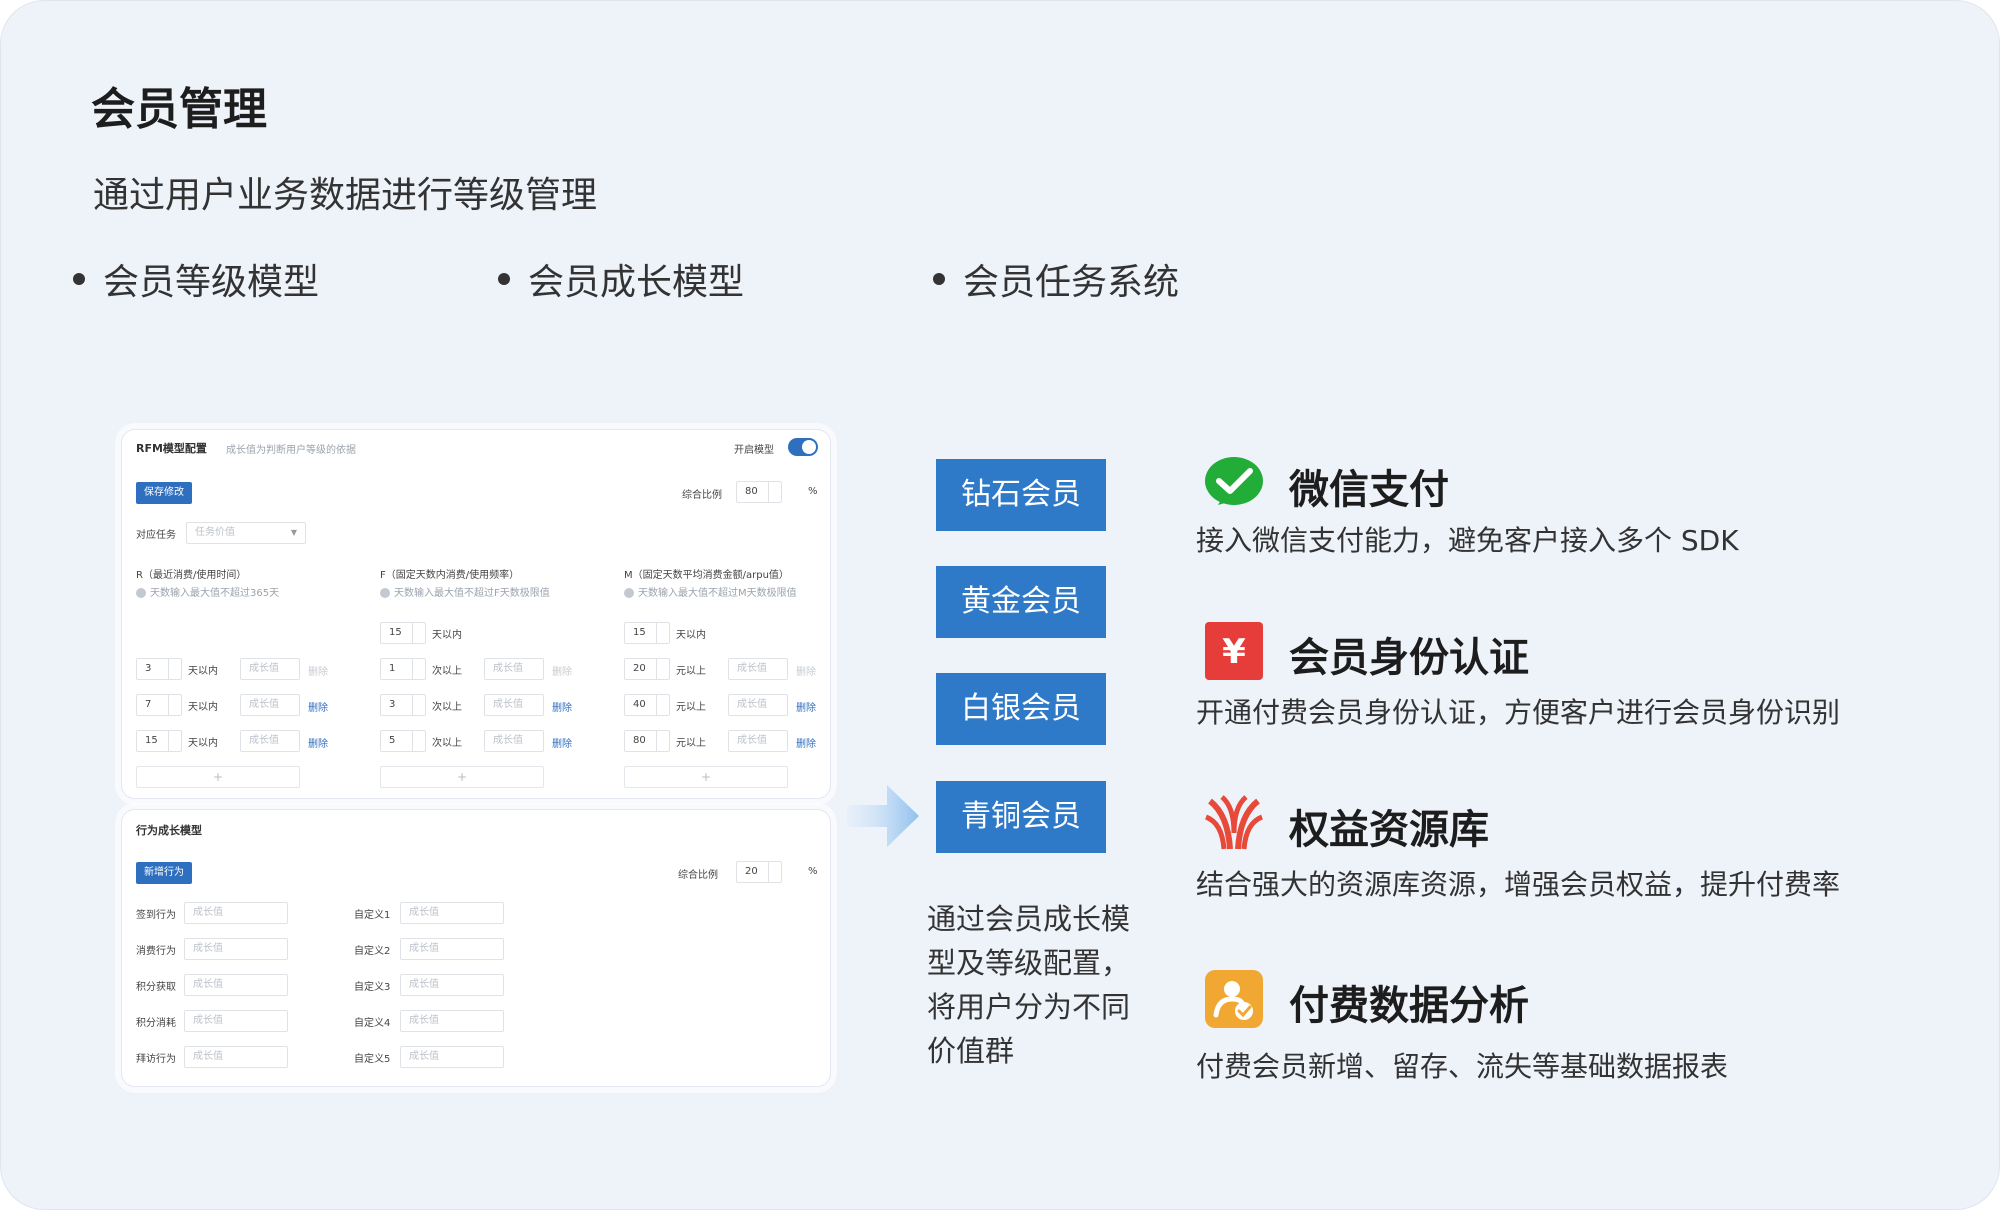 This screenshot has height=1210, width=2000. Describe the element at coordinates (691, 671) in the screenshot. I see `m-row-1-unit: 元以上` at that location.